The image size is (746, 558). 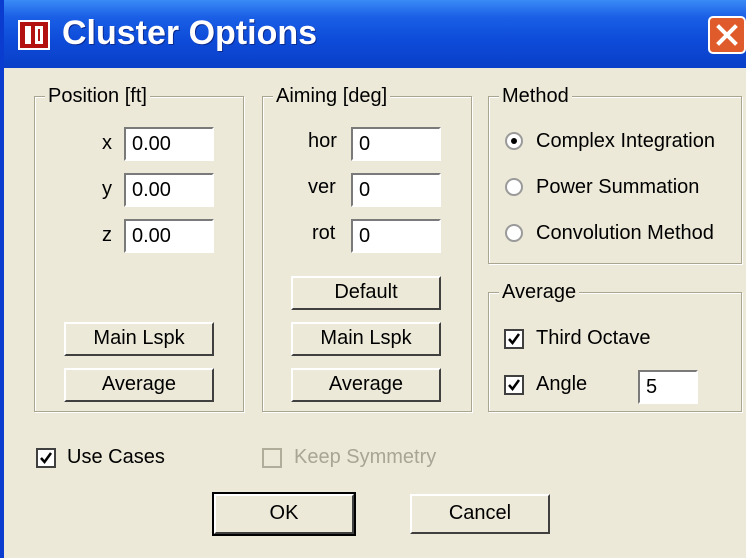 What do you see at coordinates (539, 292) in the screenshot?
I see `average-legend: Average` at bounding box center [539, 292].